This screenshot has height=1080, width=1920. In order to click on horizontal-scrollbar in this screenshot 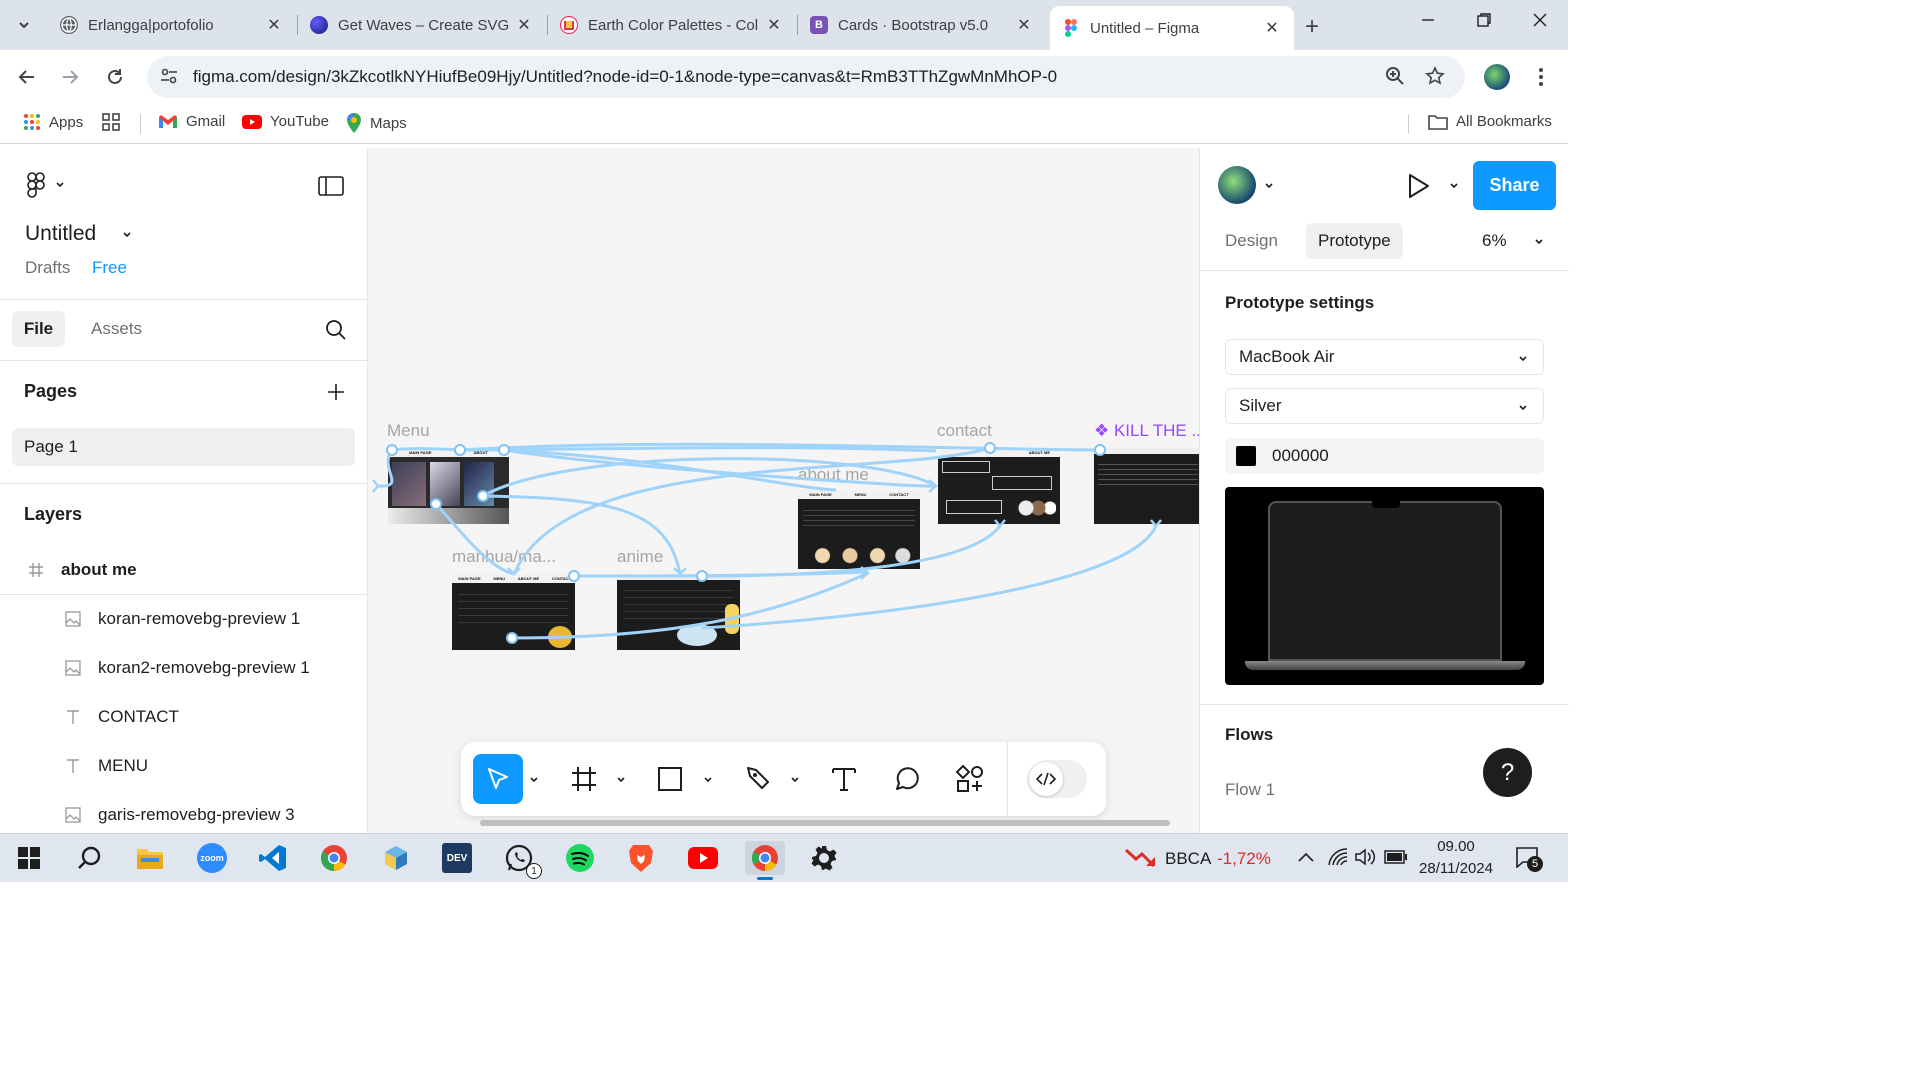, I will do `click(825, 823)`.